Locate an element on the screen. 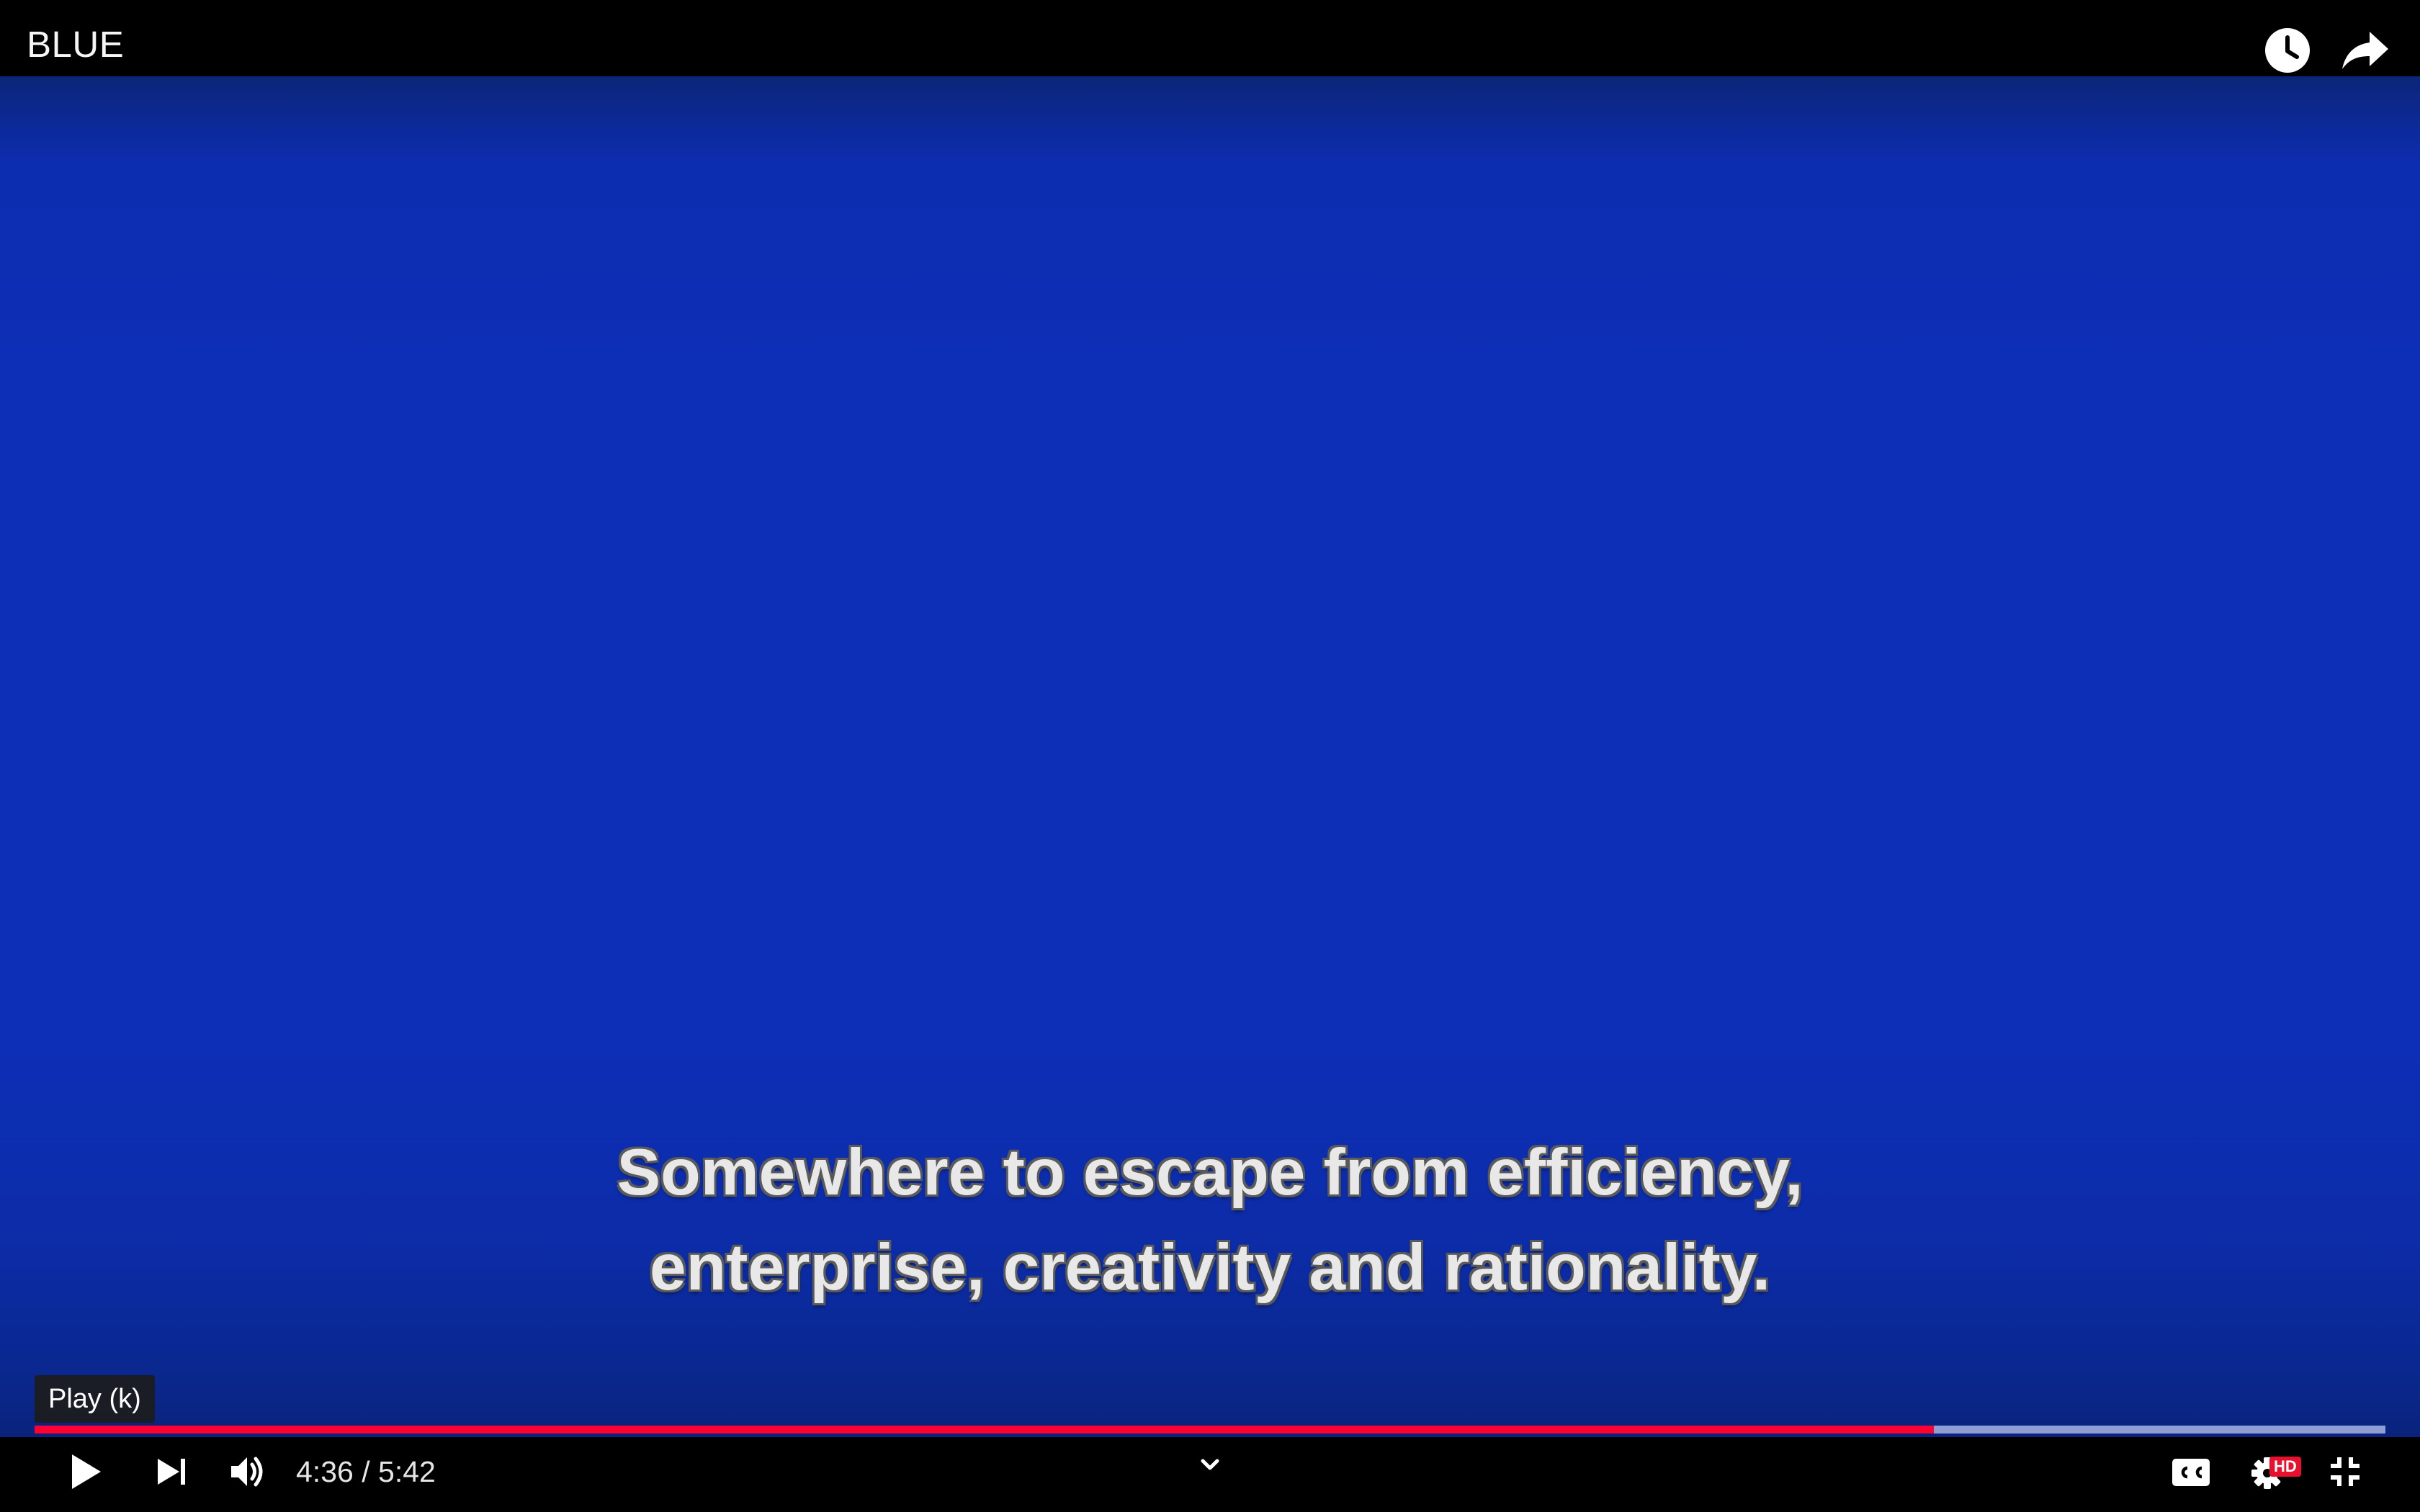 This screenshot has height=1512, width=2420. current-time: 4:36 is located at coordinates (325, 1471).